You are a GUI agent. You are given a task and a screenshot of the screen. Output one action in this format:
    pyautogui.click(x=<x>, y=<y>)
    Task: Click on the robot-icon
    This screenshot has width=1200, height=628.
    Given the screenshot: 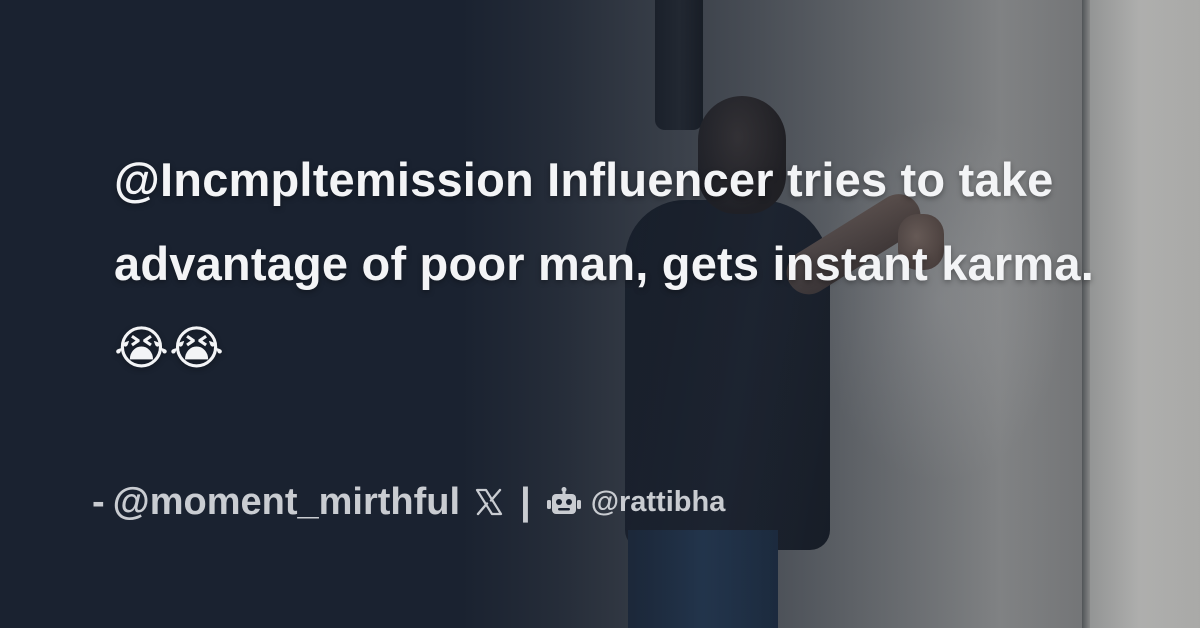 What is the action you would take?
    pyautogui.click(x=563, y=502)
    